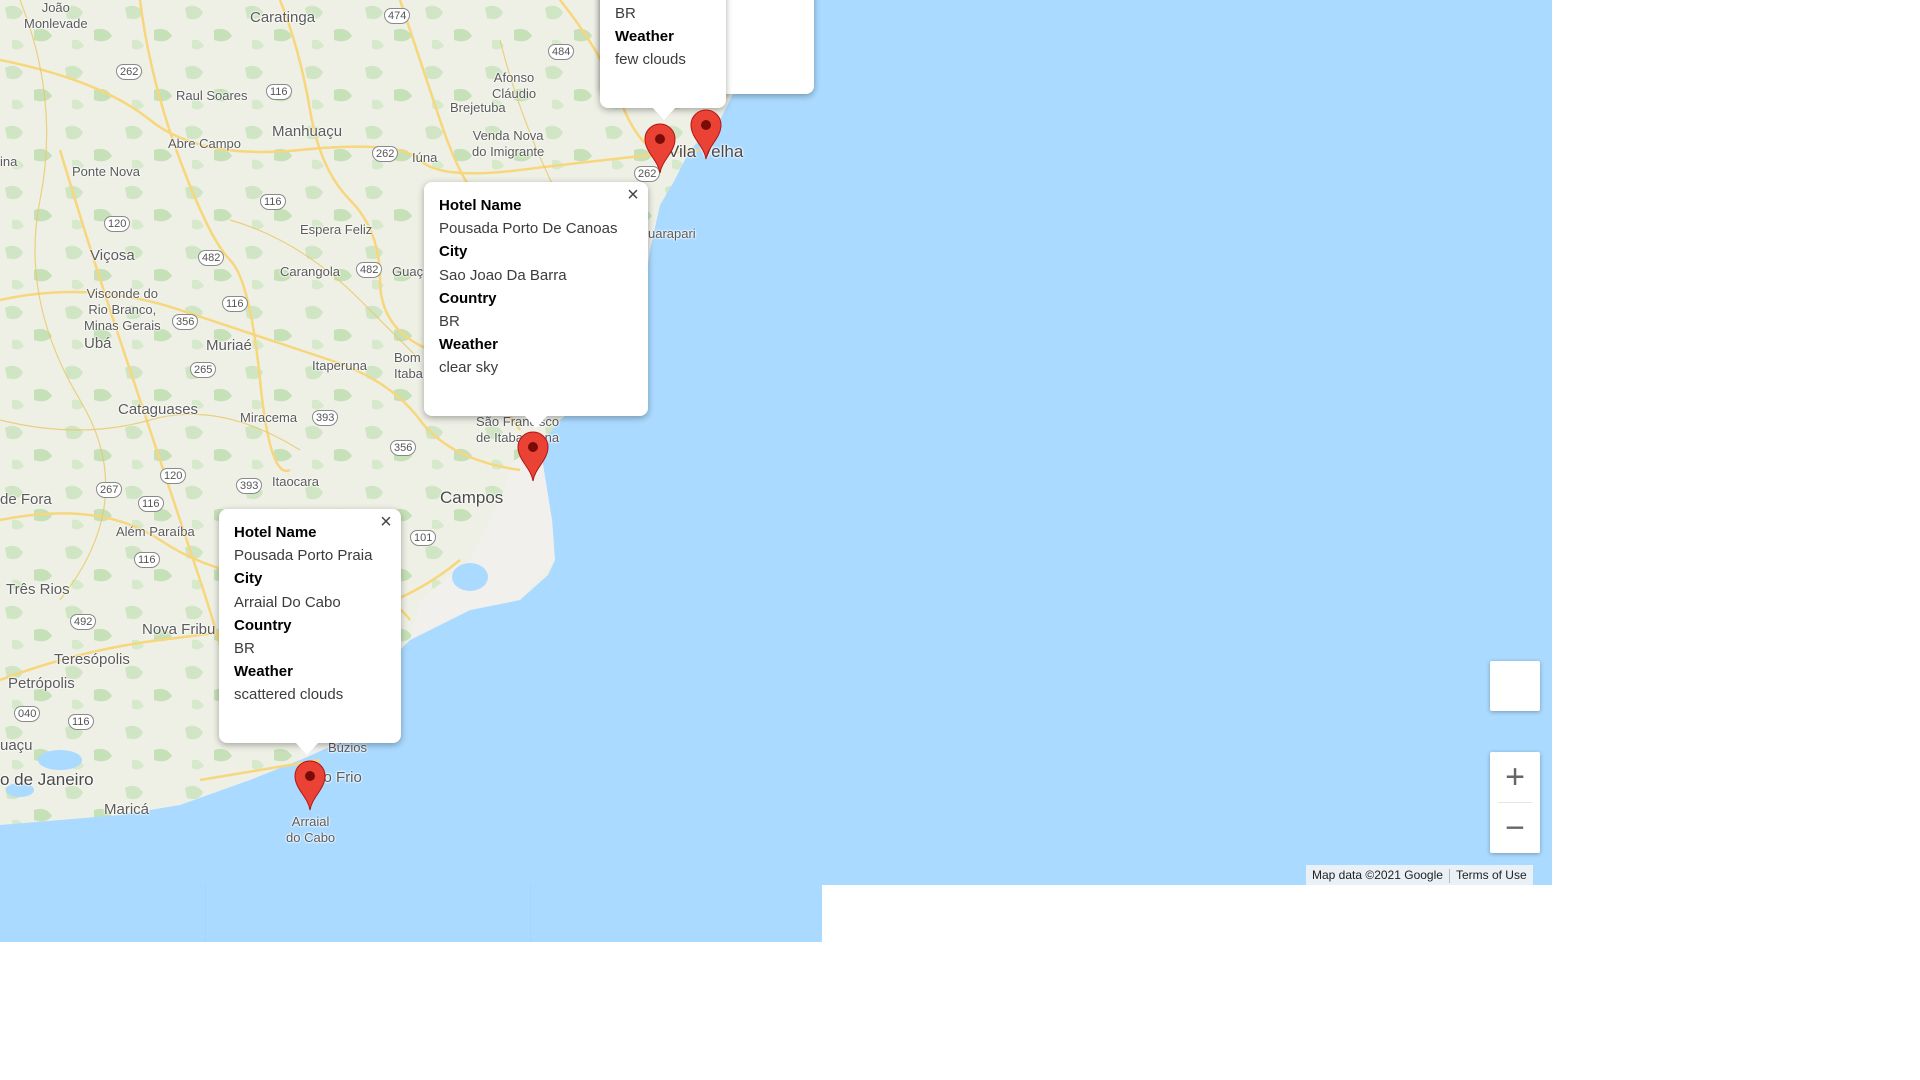 This screenshot has height=1080, width=1920. I want to click on place-label-espera-feliz: Espera Feliz, so click(336, 229).